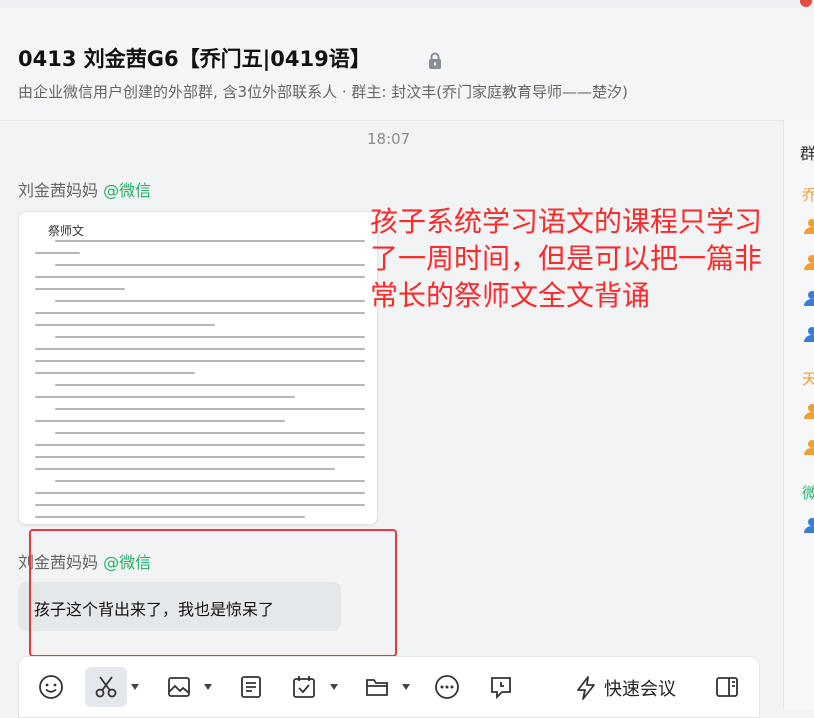 This screenshot has height=718, width=814. Describe the element at coordinates (334, 687) in the screenshot. I see `schedule-dropdown-caret` at that location.